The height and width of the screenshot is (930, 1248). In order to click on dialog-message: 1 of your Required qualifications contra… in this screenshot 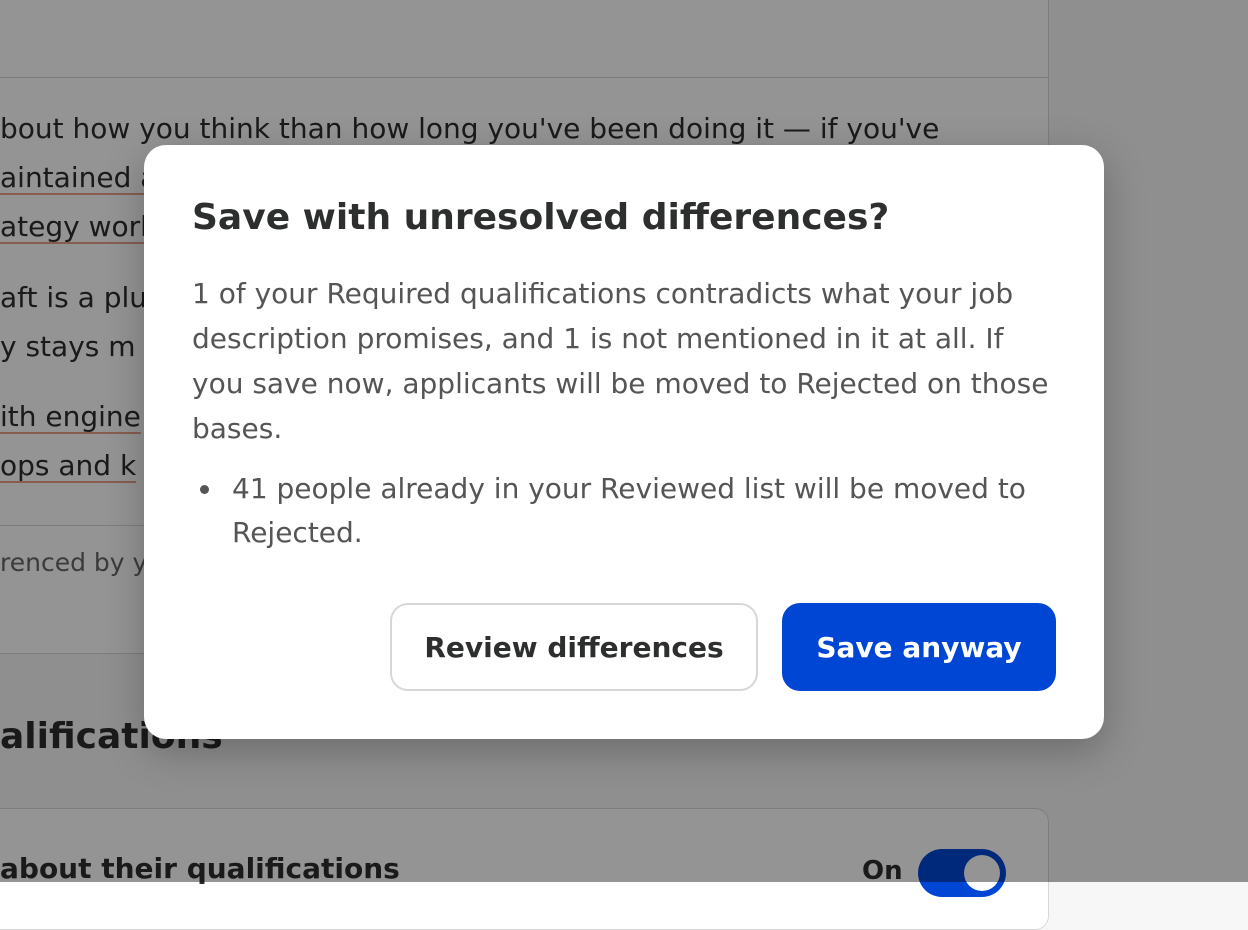, I will do `click(620, 361)`.